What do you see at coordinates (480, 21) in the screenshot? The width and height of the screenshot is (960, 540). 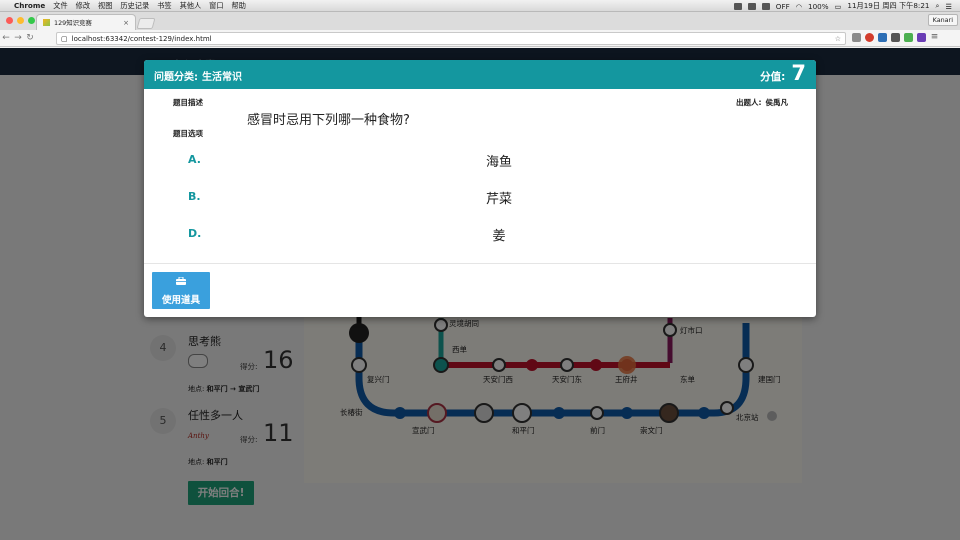 I see `browser-tab-strip: 129知识竞赛 × Kanari` at bounding box center [480, 21].